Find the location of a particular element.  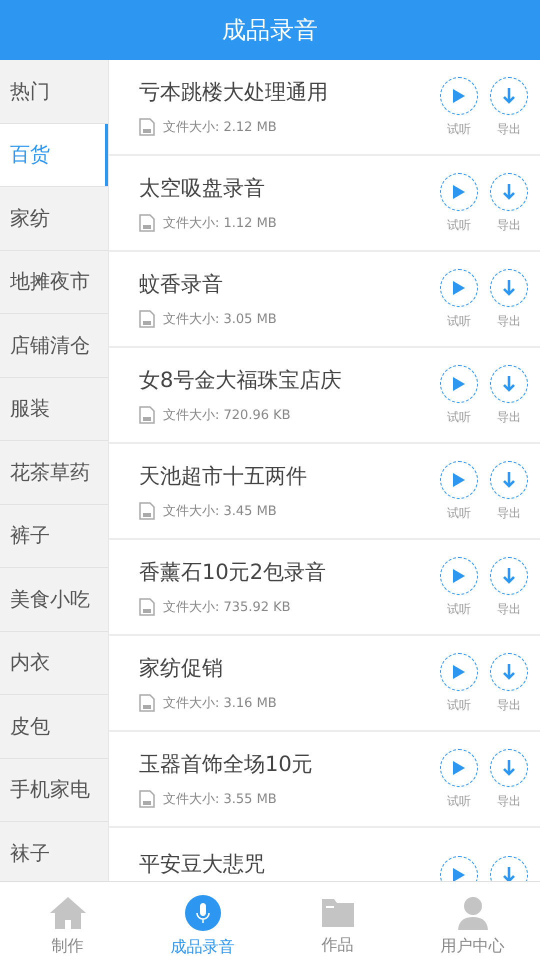

file-size: 文件大小: 3.45 MB is located at coordinates (220, 511).